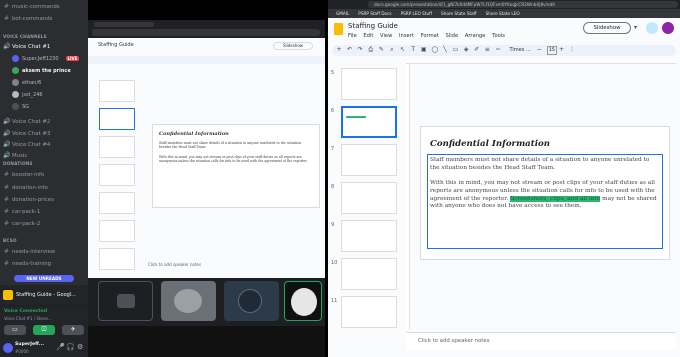  What do you see at coordinates (73, 330) in the screenshot?
I see `activity-button: ✈` at bounding box center [73, 330].